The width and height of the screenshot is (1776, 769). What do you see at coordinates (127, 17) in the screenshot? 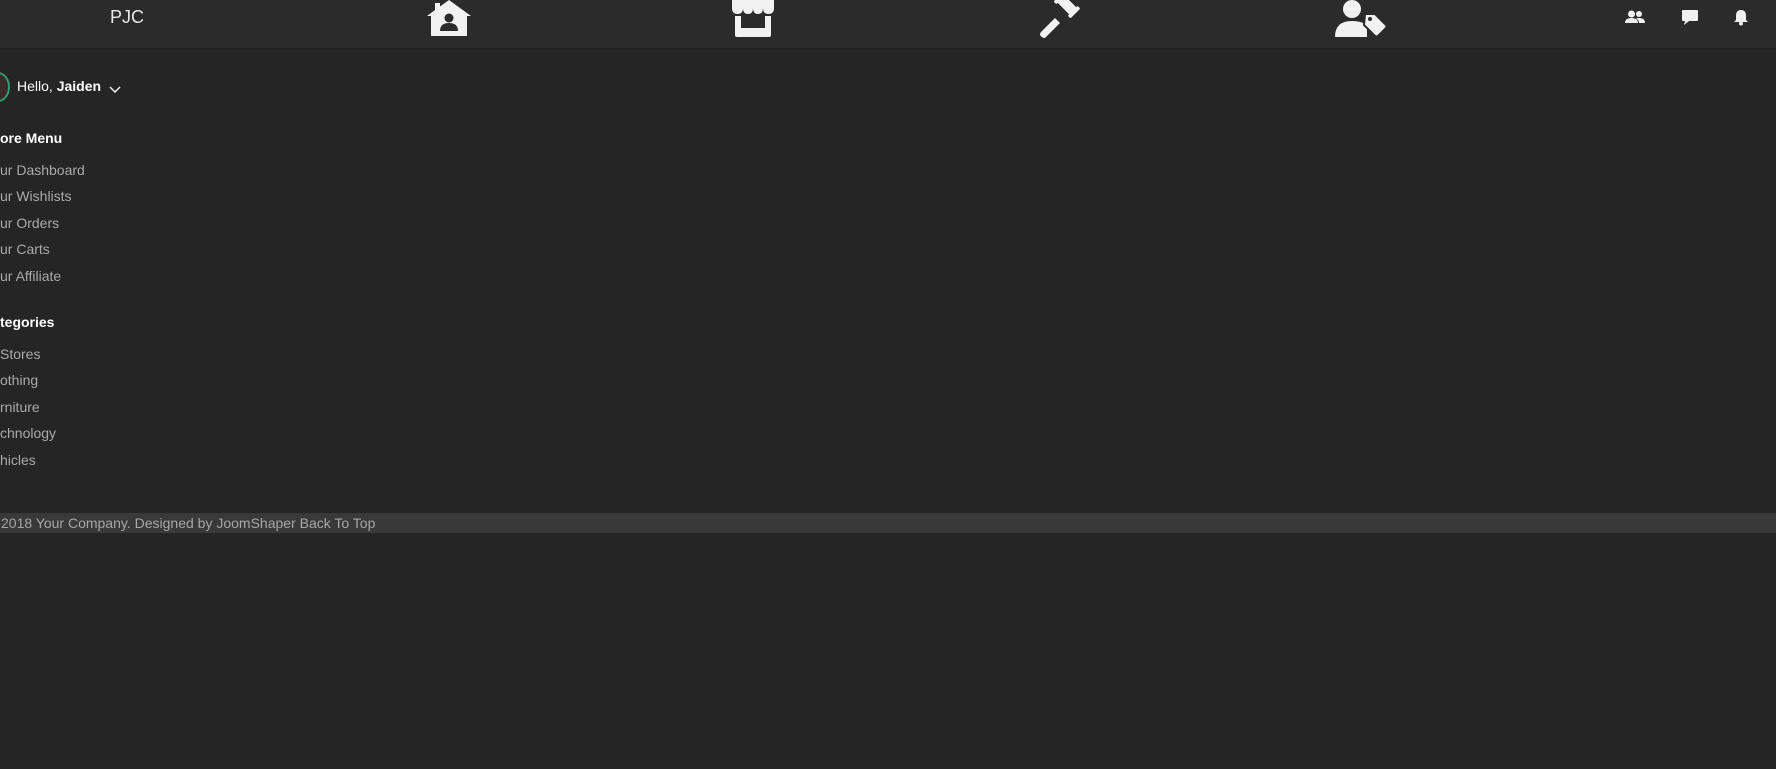
I see `brand-logo-text: PJC` at bounding box center [127, 17].